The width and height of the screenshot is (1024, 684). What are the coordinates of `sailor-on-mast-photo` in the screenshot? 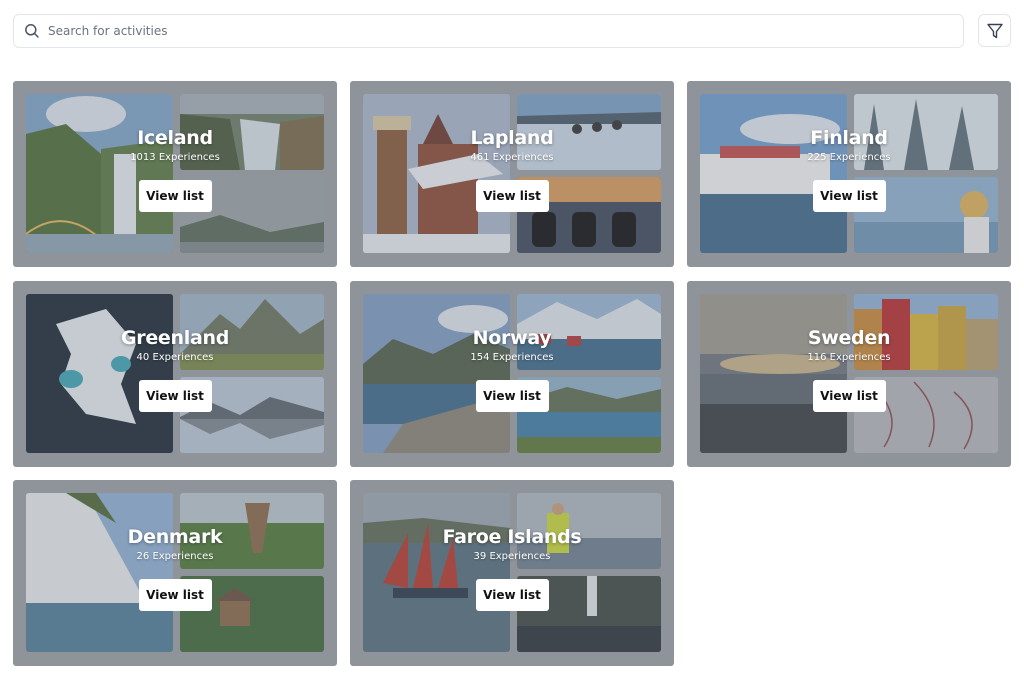 It's located at (589, 531).